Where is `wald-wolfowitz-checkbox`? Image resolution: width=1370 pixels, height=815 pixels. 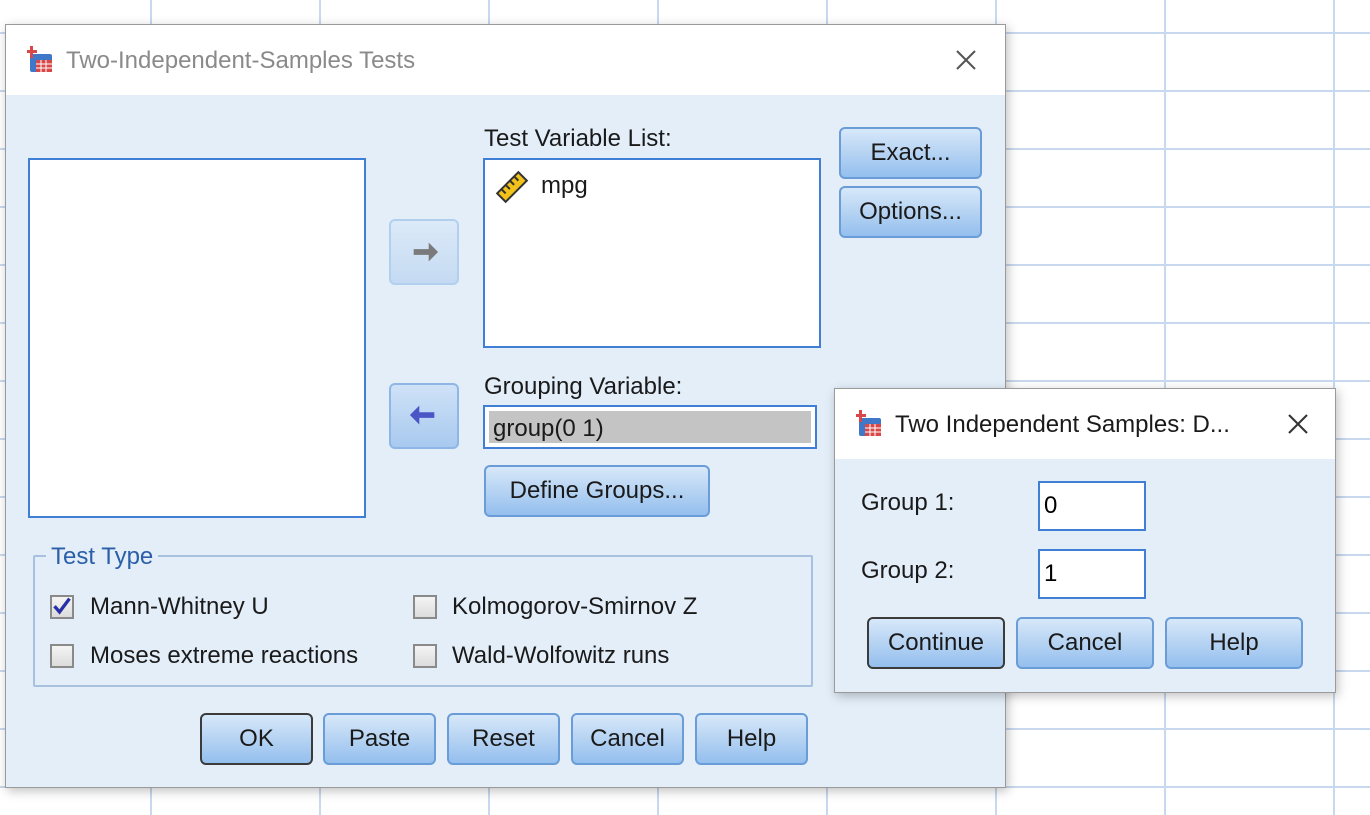 wald-wolfowitz-checkbox is located at coordinates (425, 656).